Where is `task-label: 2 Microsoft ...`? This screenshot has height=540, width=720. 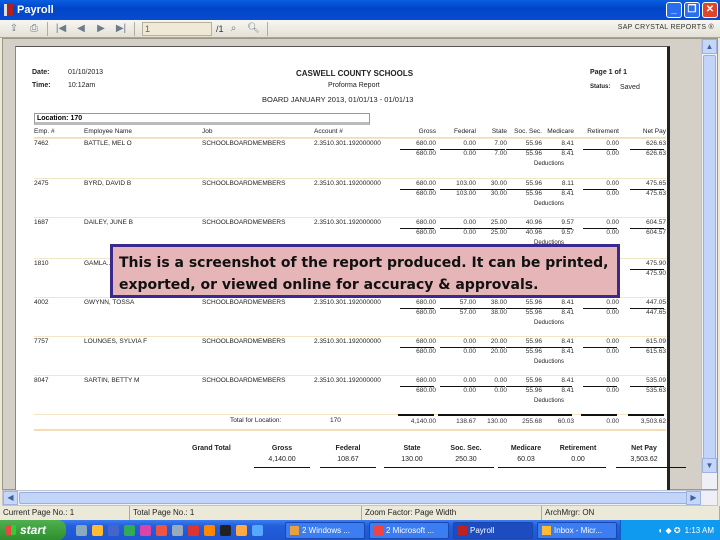 task-label: 2 Microsoft ... is located at coordinates (410, 530).